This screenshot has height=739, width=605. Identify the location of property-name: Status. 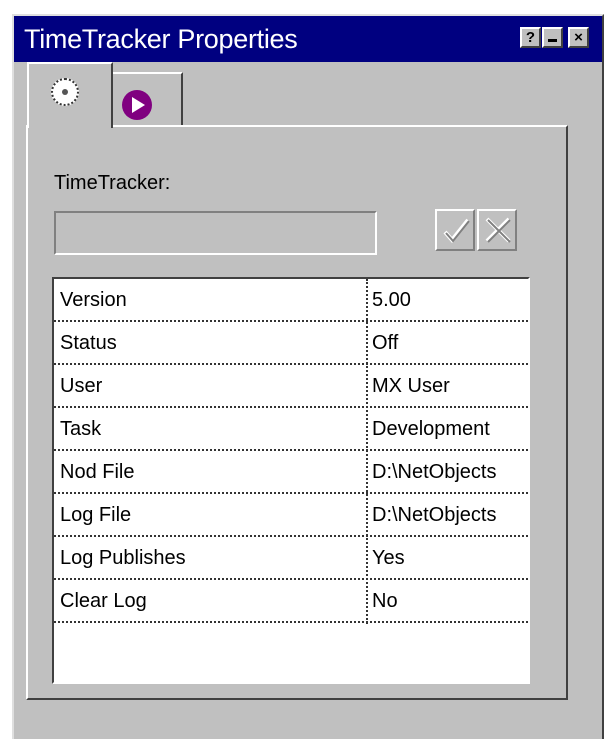
(88, 343).